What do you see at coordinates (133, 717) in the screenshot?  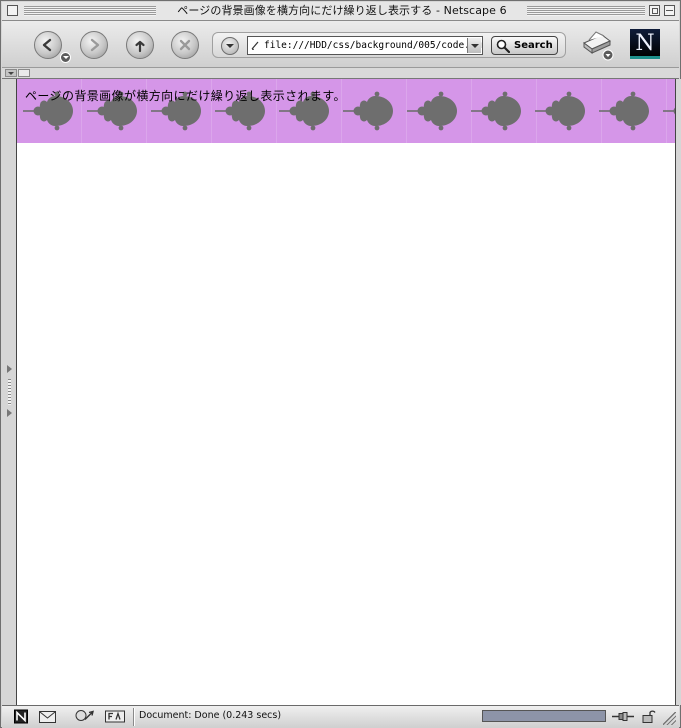 I see `status-divider` at bounding box center [133, 717].